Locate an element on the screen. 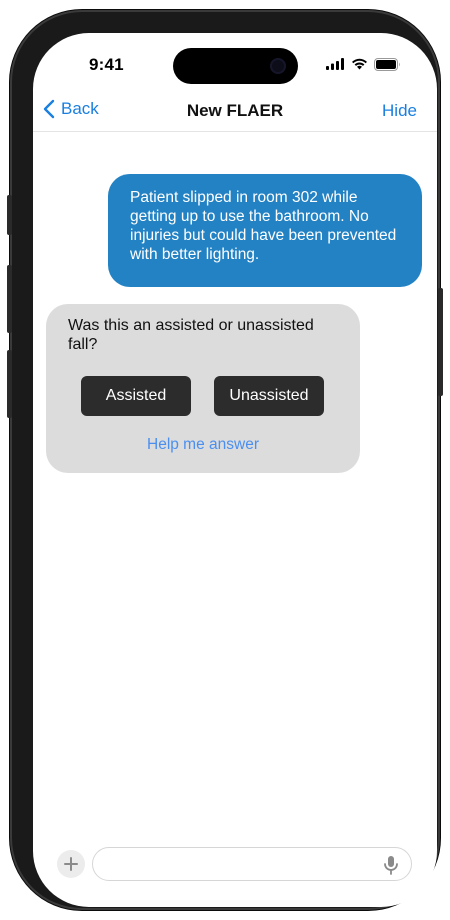 Image resolution: width=450 pixels, height=920 pixels. answer-options: Assisted Unassisted is located at coordinates (202, 396).